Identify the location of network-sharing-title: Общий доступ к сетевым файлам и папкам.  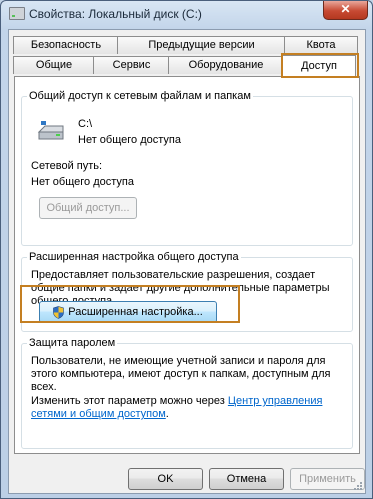
(140, 96).